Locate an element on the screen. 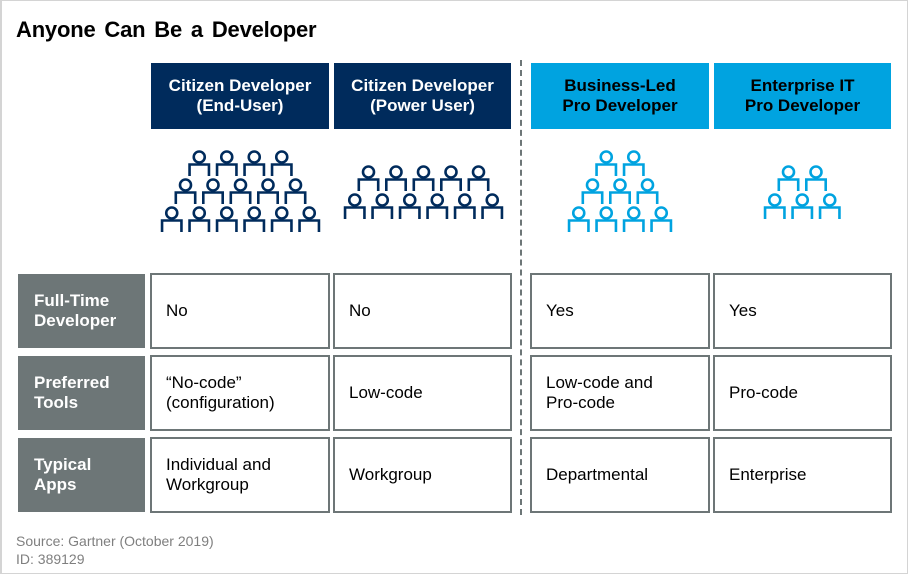 This screenshot has height=577, width=911. cell-apps-citizen-end-user: Individual and Workgroup is located at coordinates (240, 475).